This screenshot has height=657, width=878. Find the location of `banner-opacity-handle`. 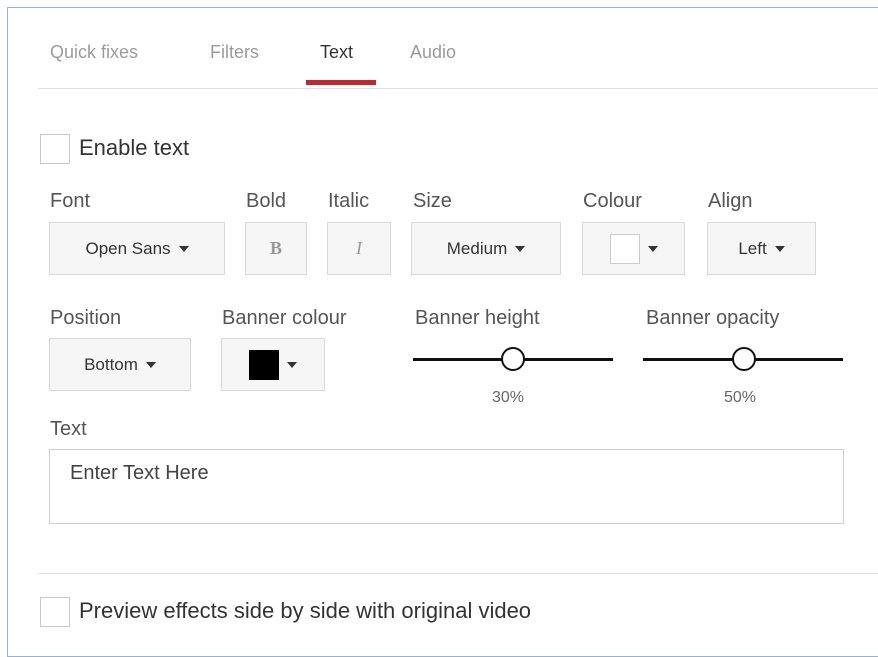

banner-opacity-handle is located at coordinates (744, 359).